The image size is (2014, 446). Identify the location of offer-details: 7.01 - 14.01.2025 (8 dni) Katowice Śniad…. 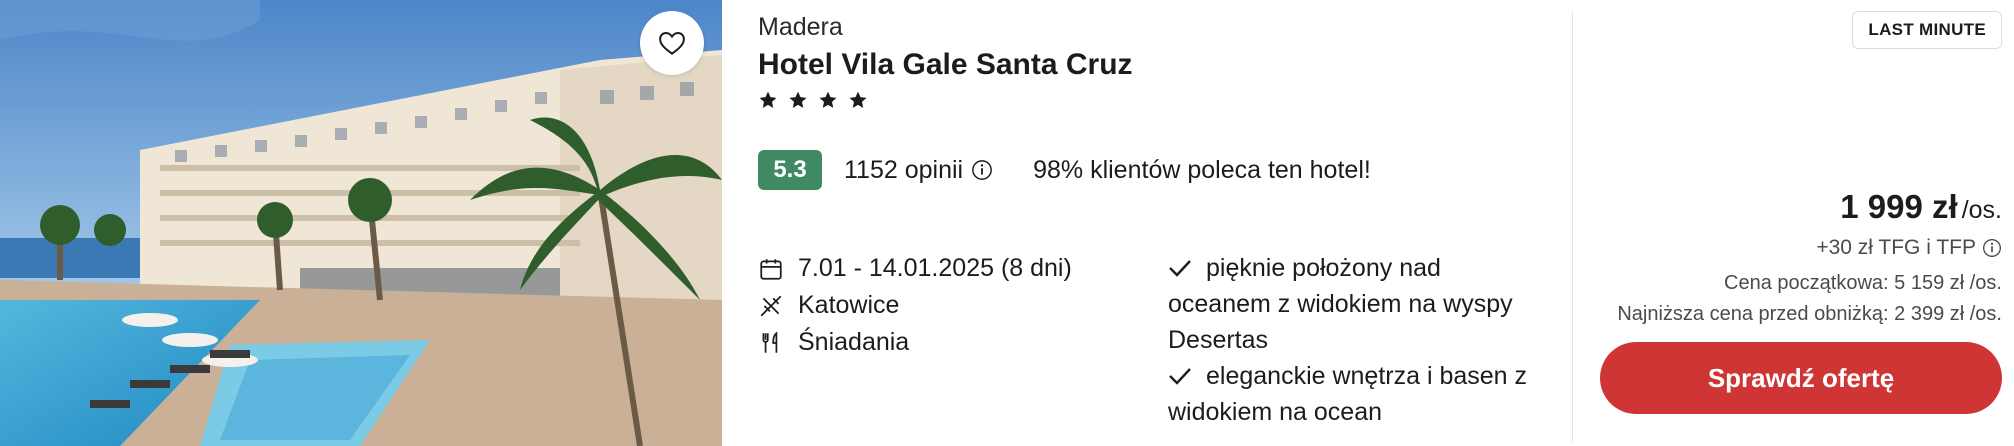
(915, 305).